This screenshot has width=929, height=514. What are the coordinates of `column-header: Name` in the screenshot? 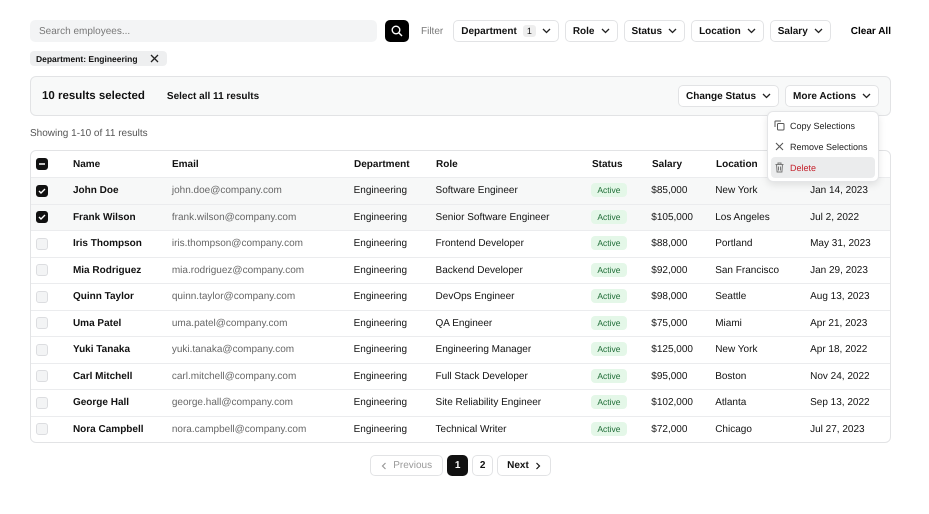 It's located at (86, 164).